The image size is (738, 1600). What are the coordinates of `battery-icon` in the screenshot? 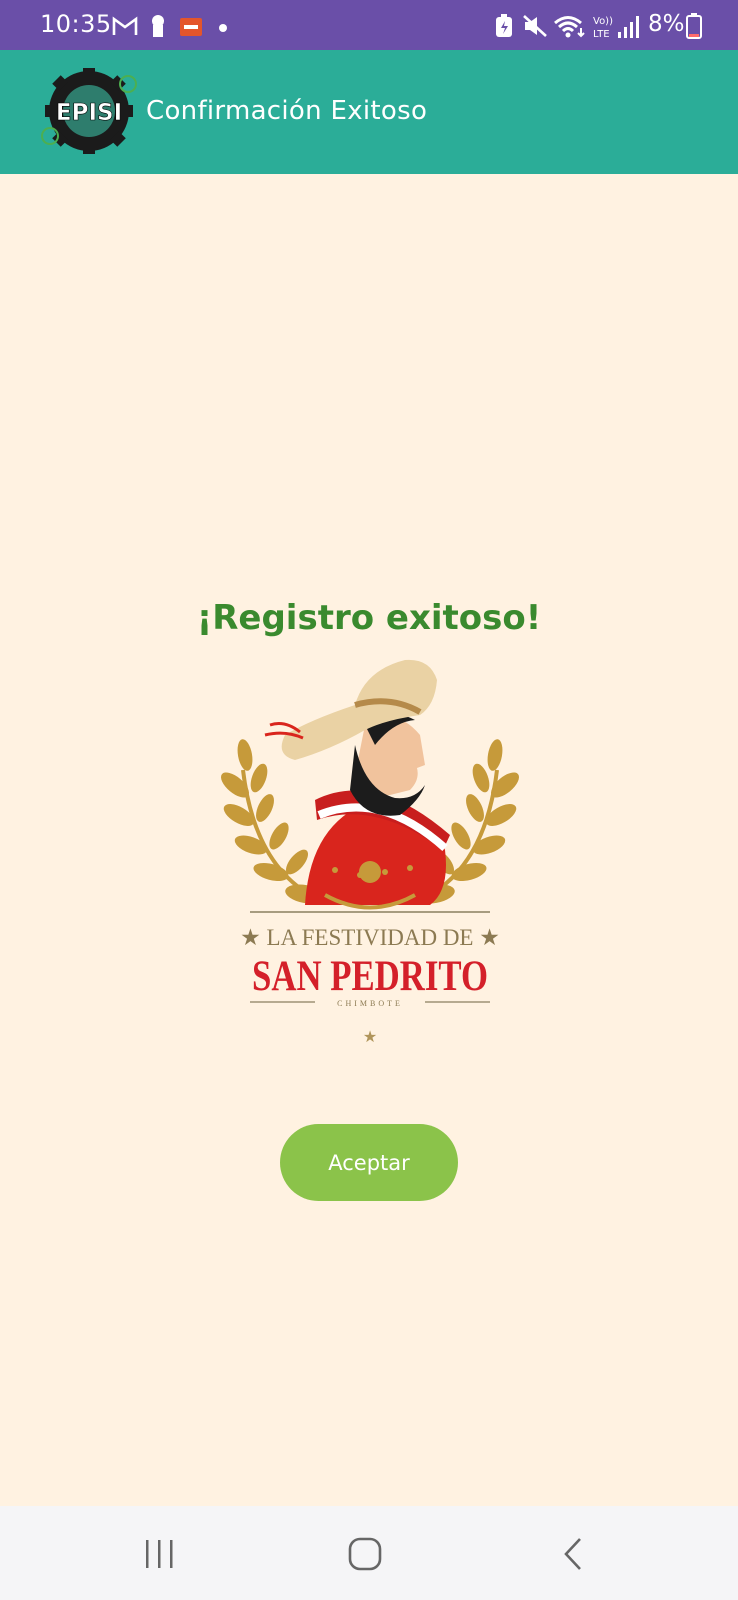 It's located at (694, 26).